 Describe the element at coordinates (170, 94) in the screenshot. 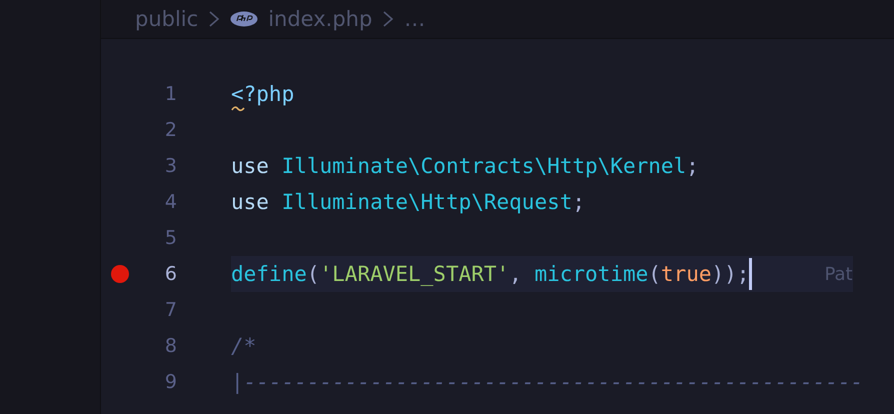

I see `line-number: 1` at that location.